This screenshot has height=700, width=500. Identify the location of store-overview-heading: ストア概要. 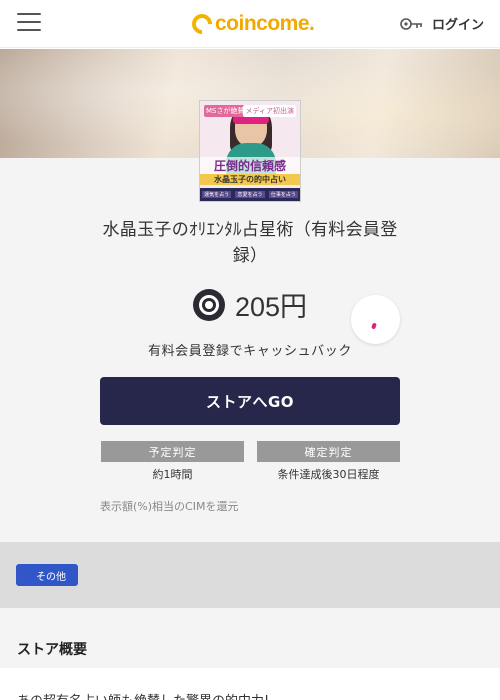
(52, 650).